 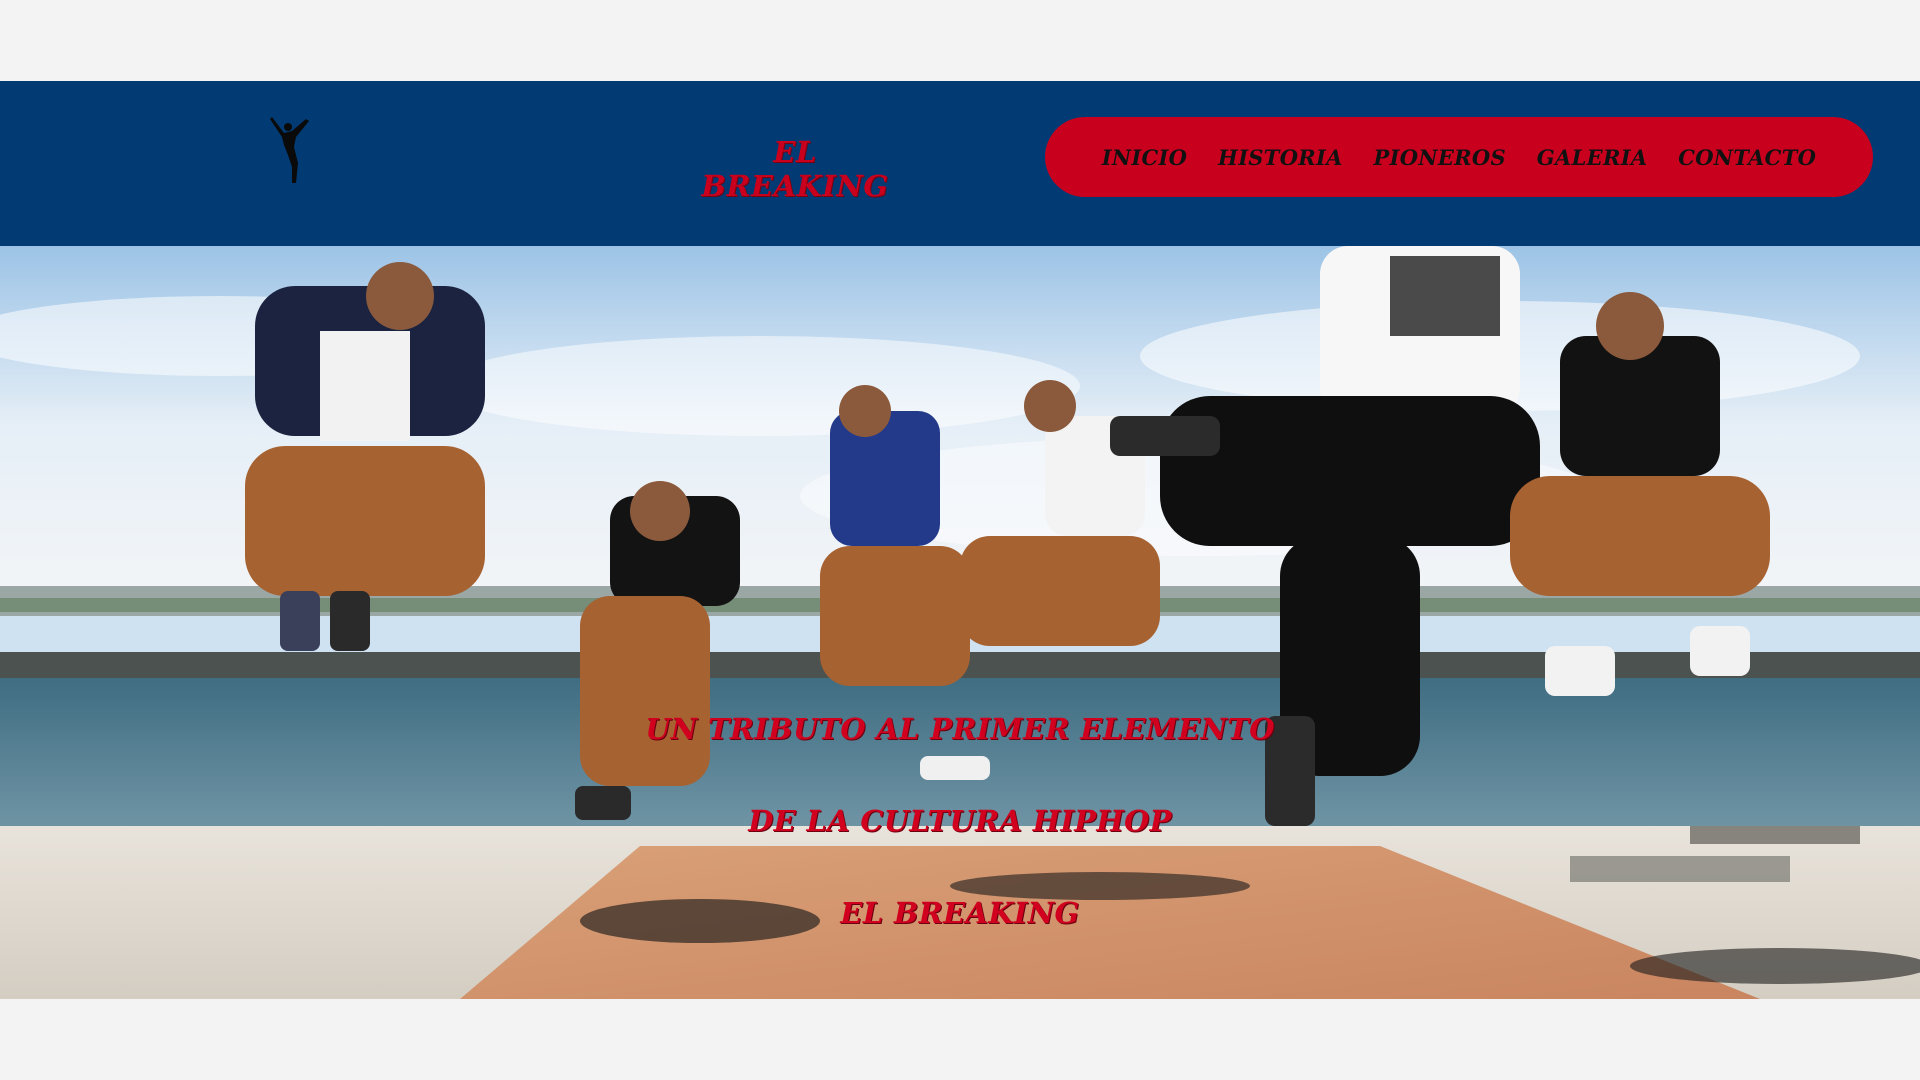 I want to click on breakdancer-silhouette-icon, so click(x=292, y=151).